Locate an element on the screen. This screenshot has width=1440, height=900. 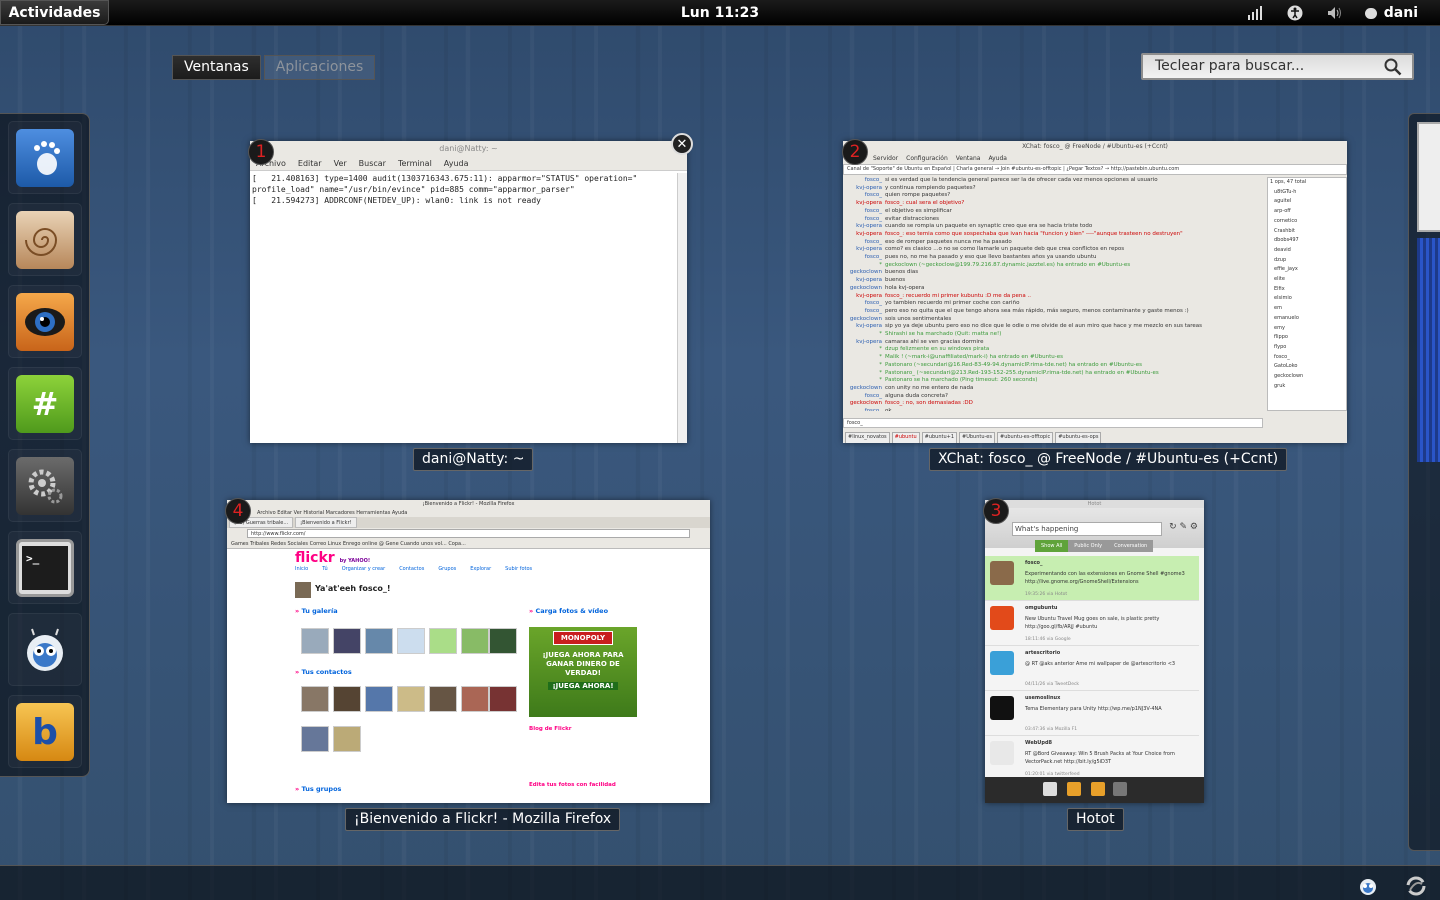
dash-item-banshee: b is located at coordinates (45, 731).